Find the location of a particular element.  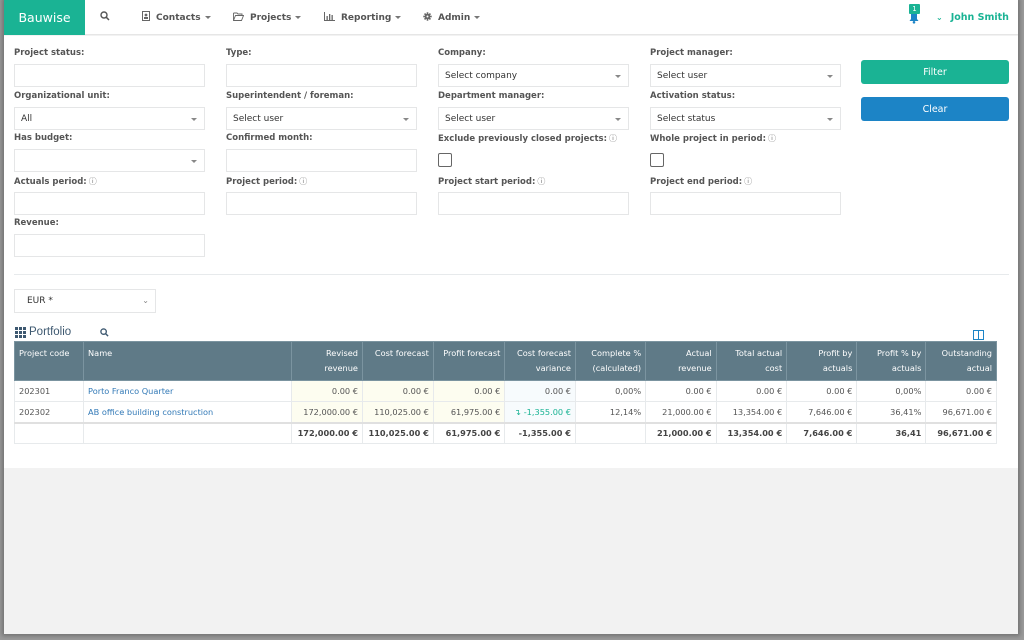

nav-contacts: Contacts is located at coordinates (176, 17).